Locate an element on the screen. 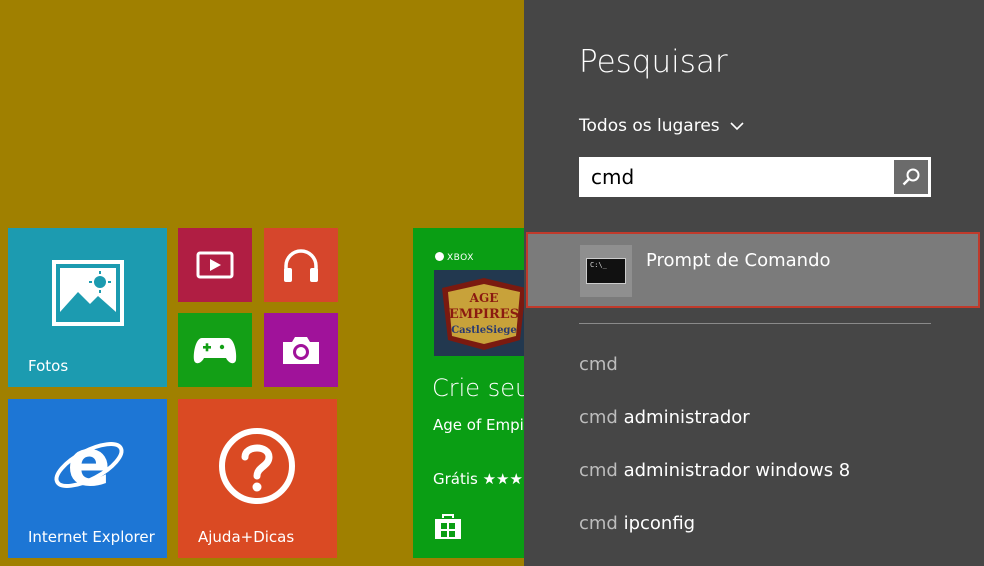 This screenshot has height=566, width=984. store-game-name: Age of Empir is located at coordinates (478, 425).